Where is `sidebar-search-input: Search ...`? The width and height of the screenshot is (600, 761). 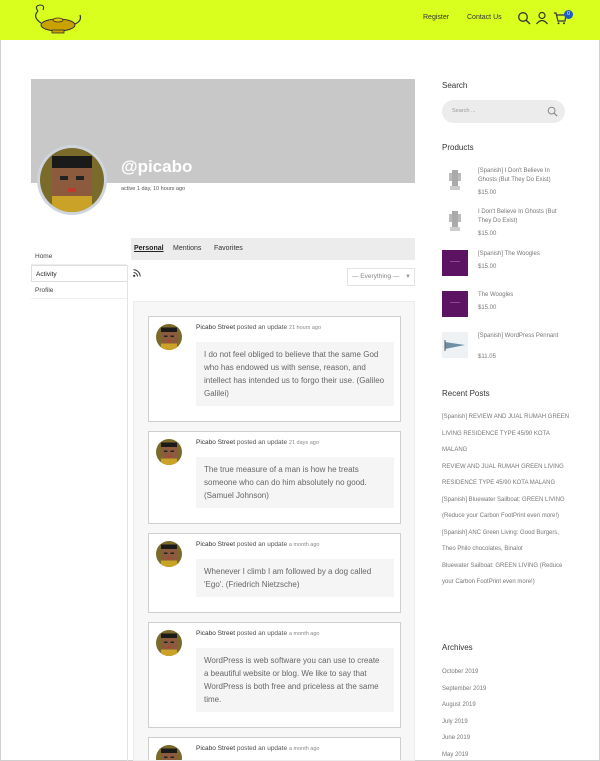
sidebar-search-input: Search ... is located at coordinates (503, 111).